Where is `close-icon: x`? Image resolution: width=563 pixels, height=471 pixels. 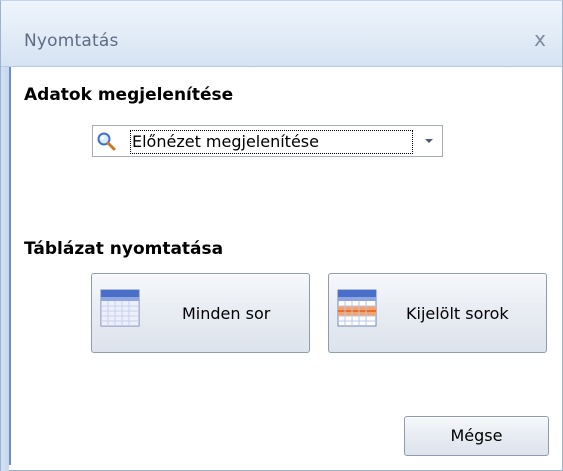
close-icon: x is located at coordinates (540, 40).